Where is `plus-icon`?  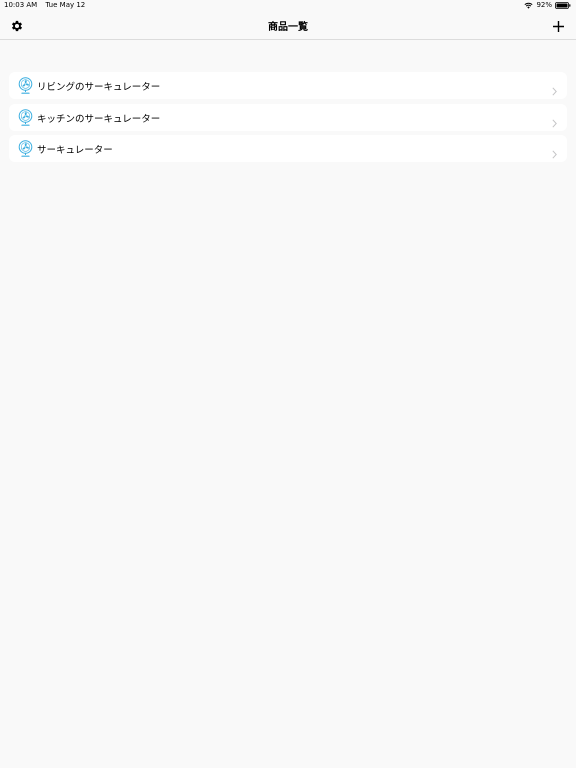
plus-icon is located at coordinates (558, 26).